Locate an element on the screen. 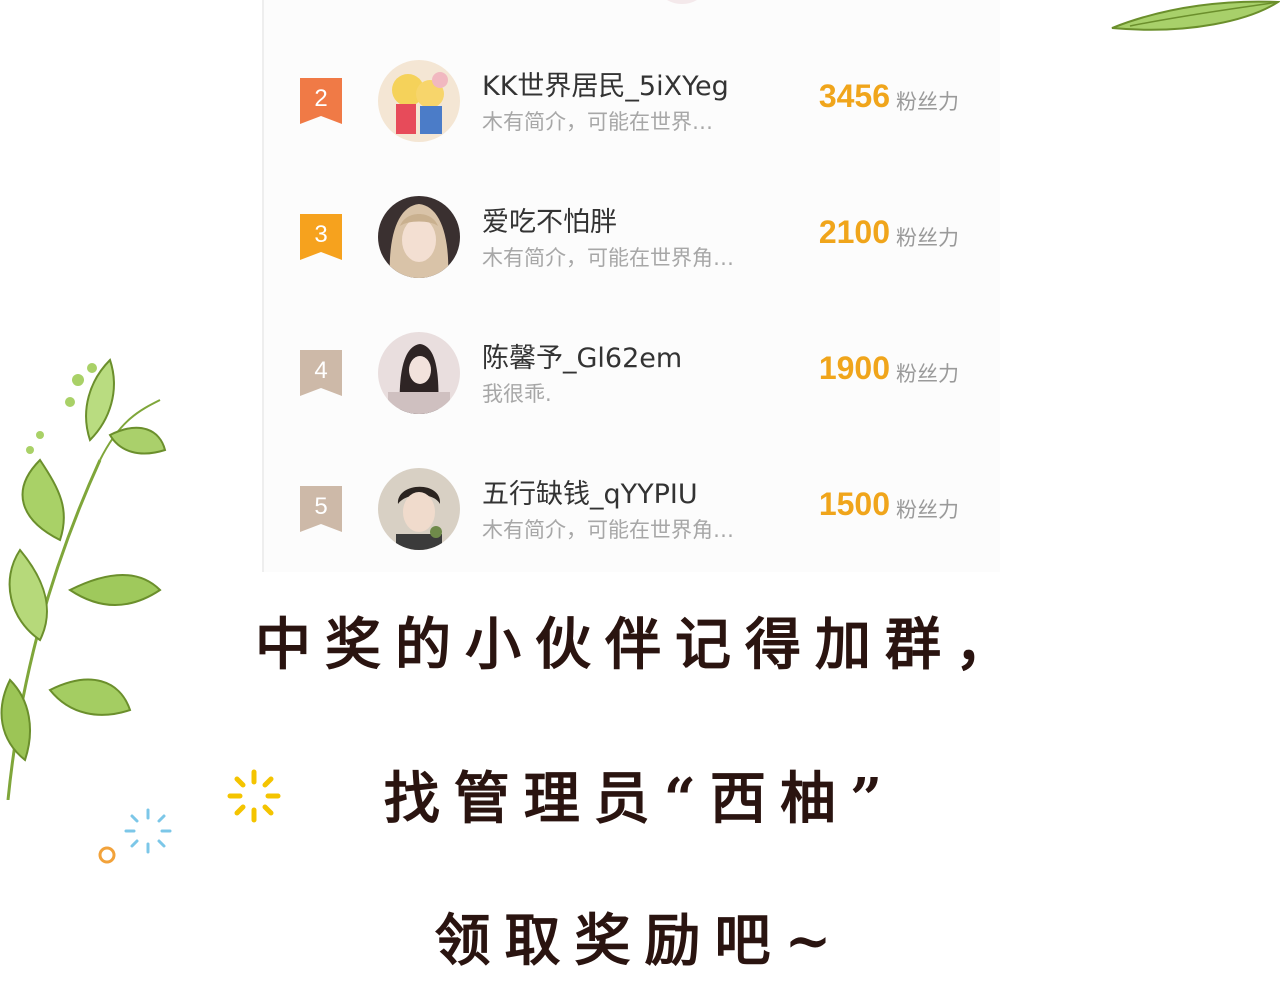  user-name: 陈馨予_Gl62em is located at coordinates (582, 355).